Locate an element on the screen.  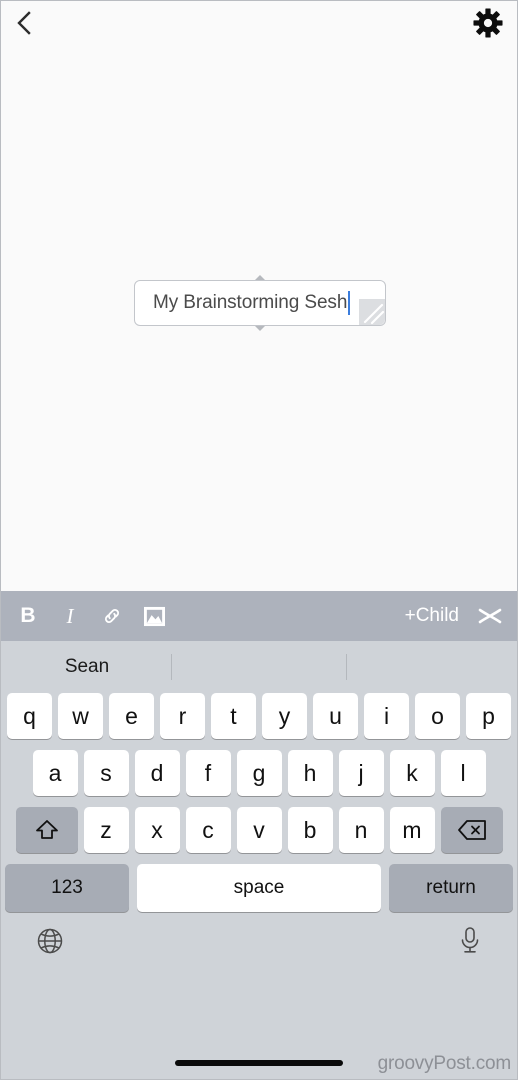
shift-key is located at coordinates (46, 830).